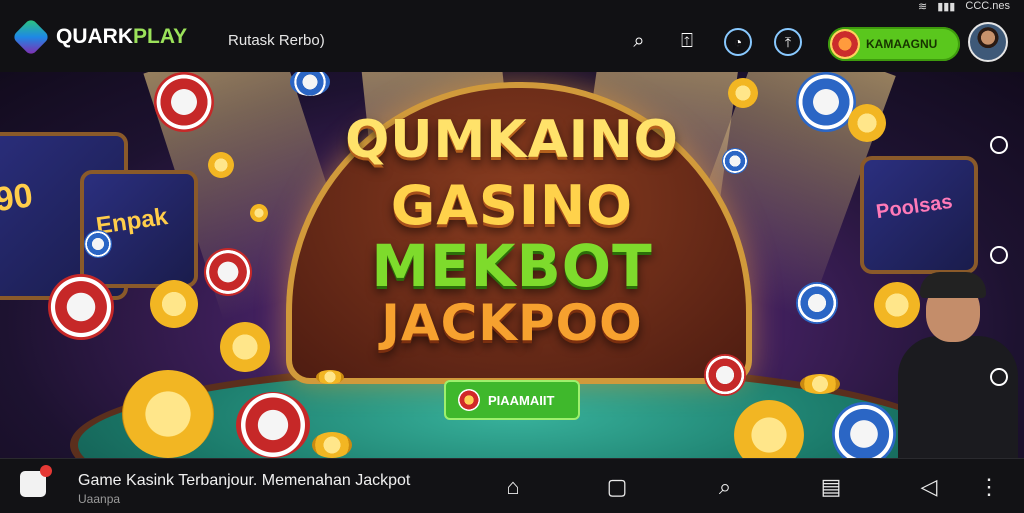 This screenshot has width=1024, height=513. What do you see at coordinates (902, 44) in the screenshot?
I see `bonus-label: KAMAAGNU` at bounding box center [902, 44].